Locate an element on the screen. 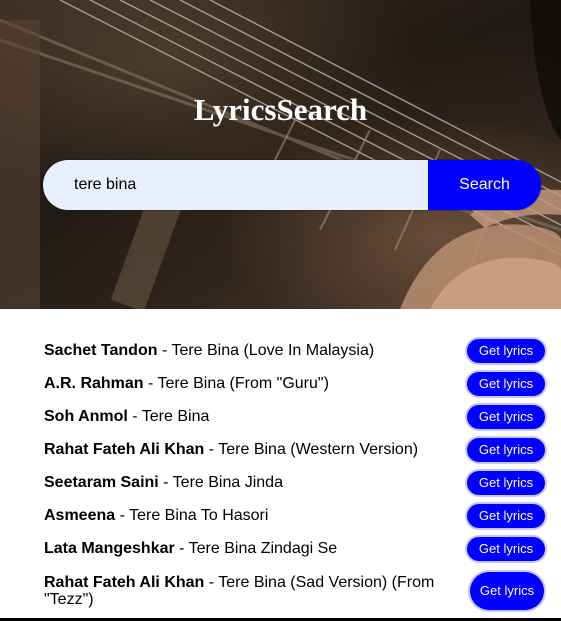  artist-name: A.R. Rahman is located at coordinates (94, 383).